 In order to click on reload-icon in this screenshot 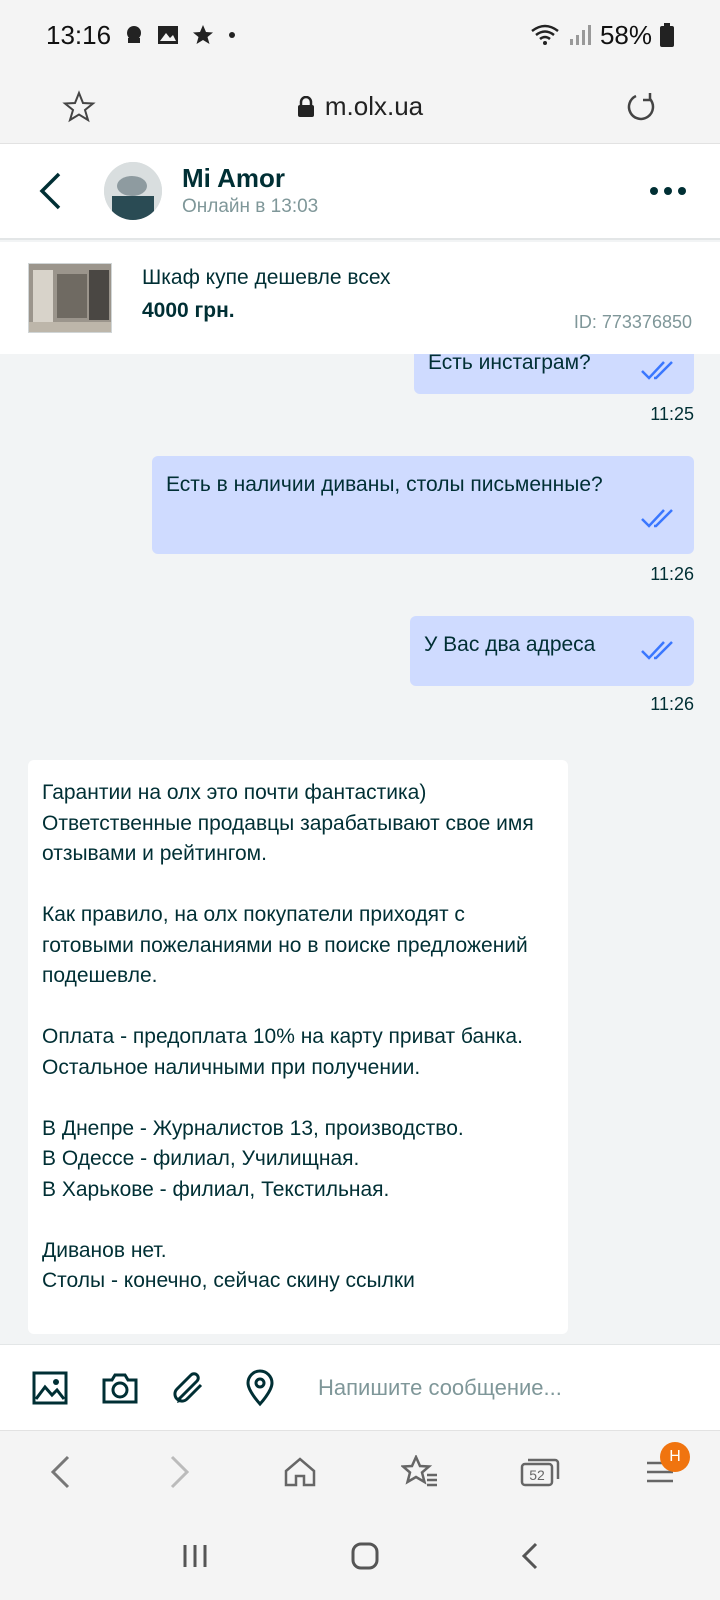, I will do `click(641, 107)`.